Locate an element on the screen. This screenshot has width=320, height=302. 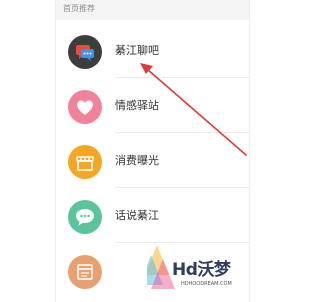
speech-bubble-icon is located at coordinates (85, 217).